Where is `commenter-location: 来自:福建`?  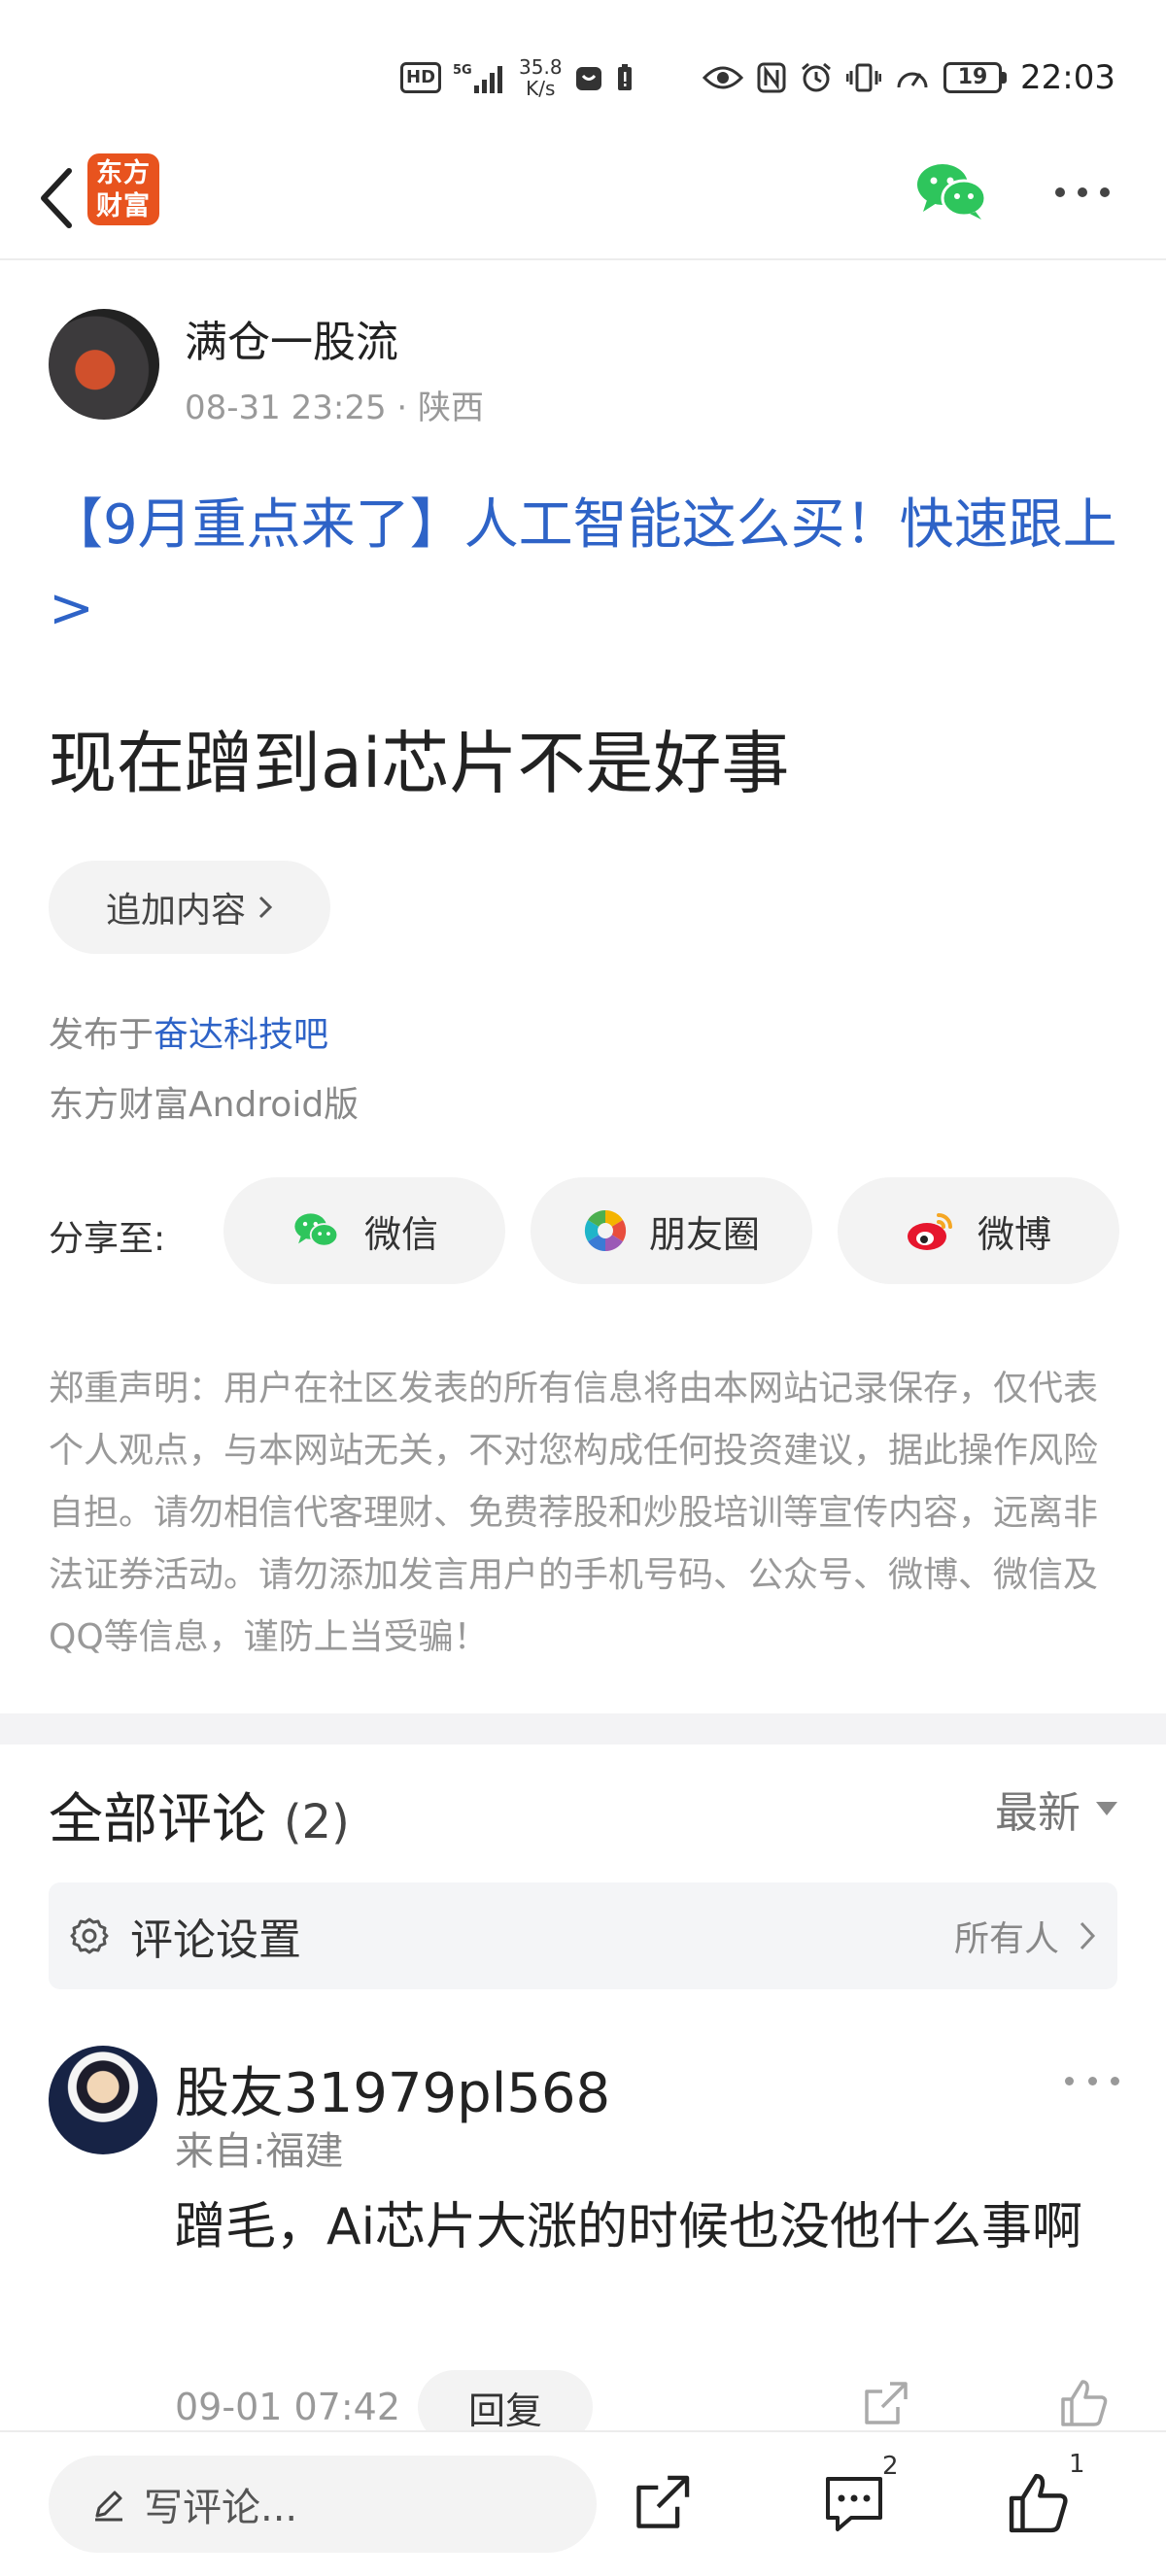 commenter-location: 来自:福建 is located at coordinates (259, 2151).